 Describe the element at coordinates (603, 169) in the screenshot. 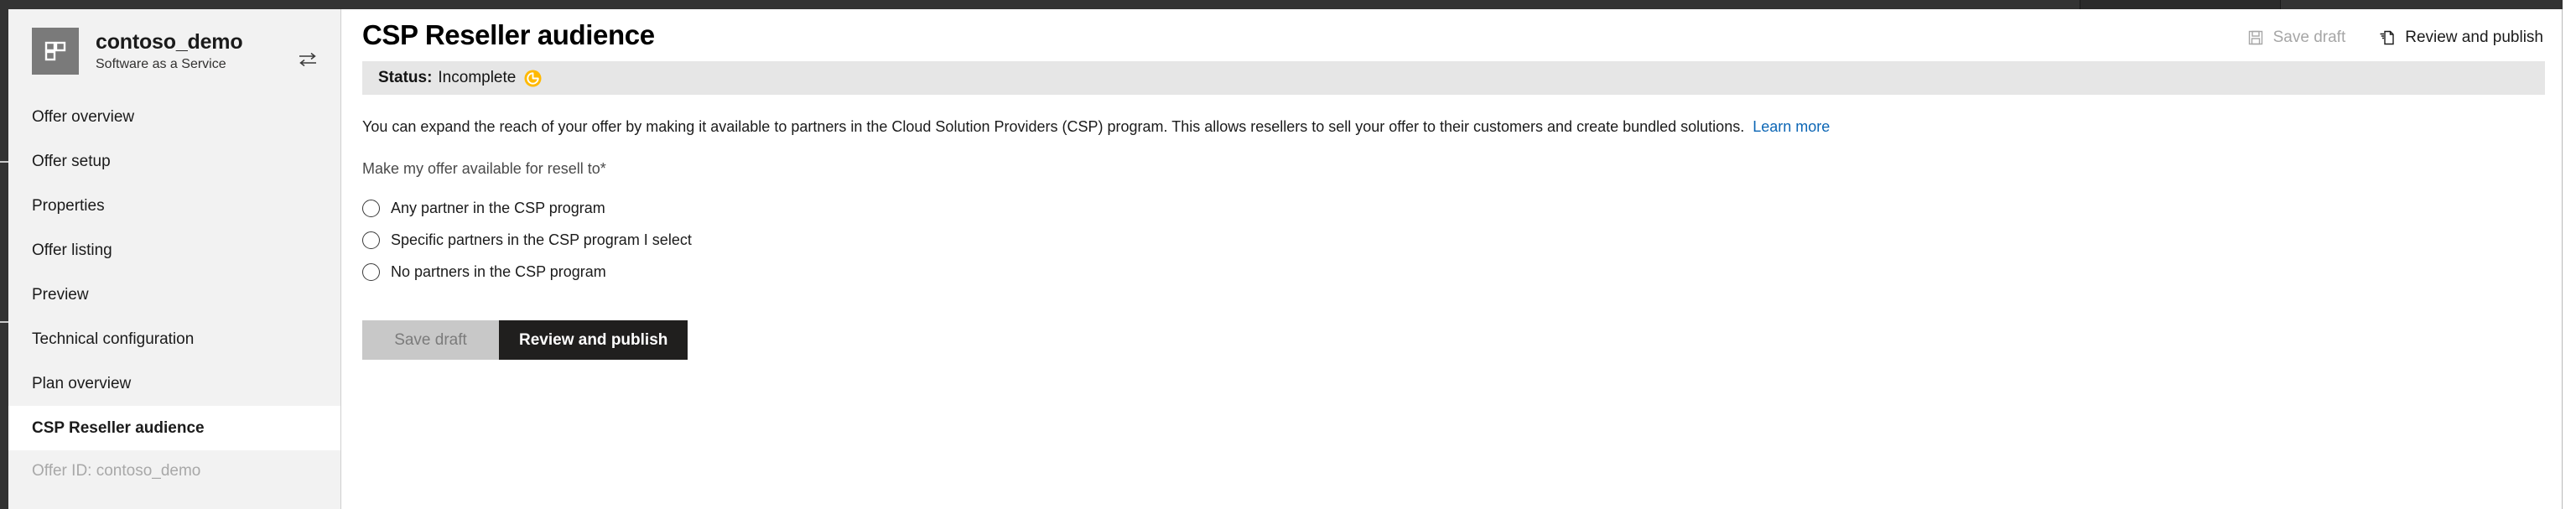

I see `required-marker: *` at that location.